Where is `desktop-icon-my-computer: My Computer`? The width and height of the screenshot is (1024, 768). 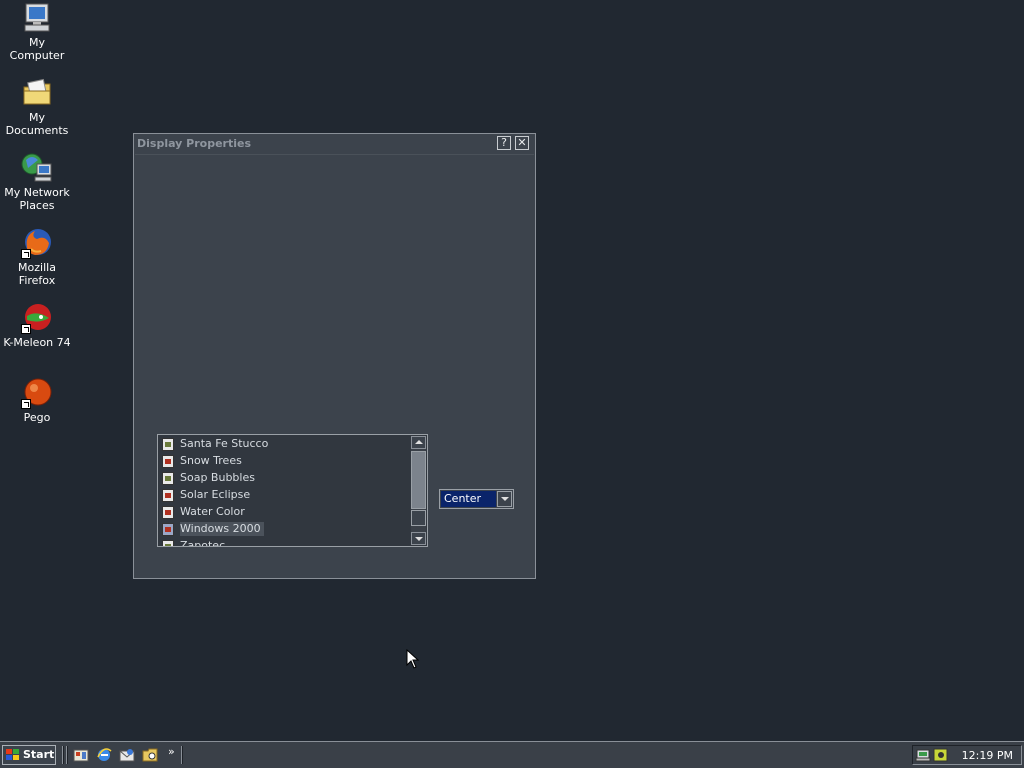
desktop-icon-my-computer: My Computer is located at coordinates (37, 32).